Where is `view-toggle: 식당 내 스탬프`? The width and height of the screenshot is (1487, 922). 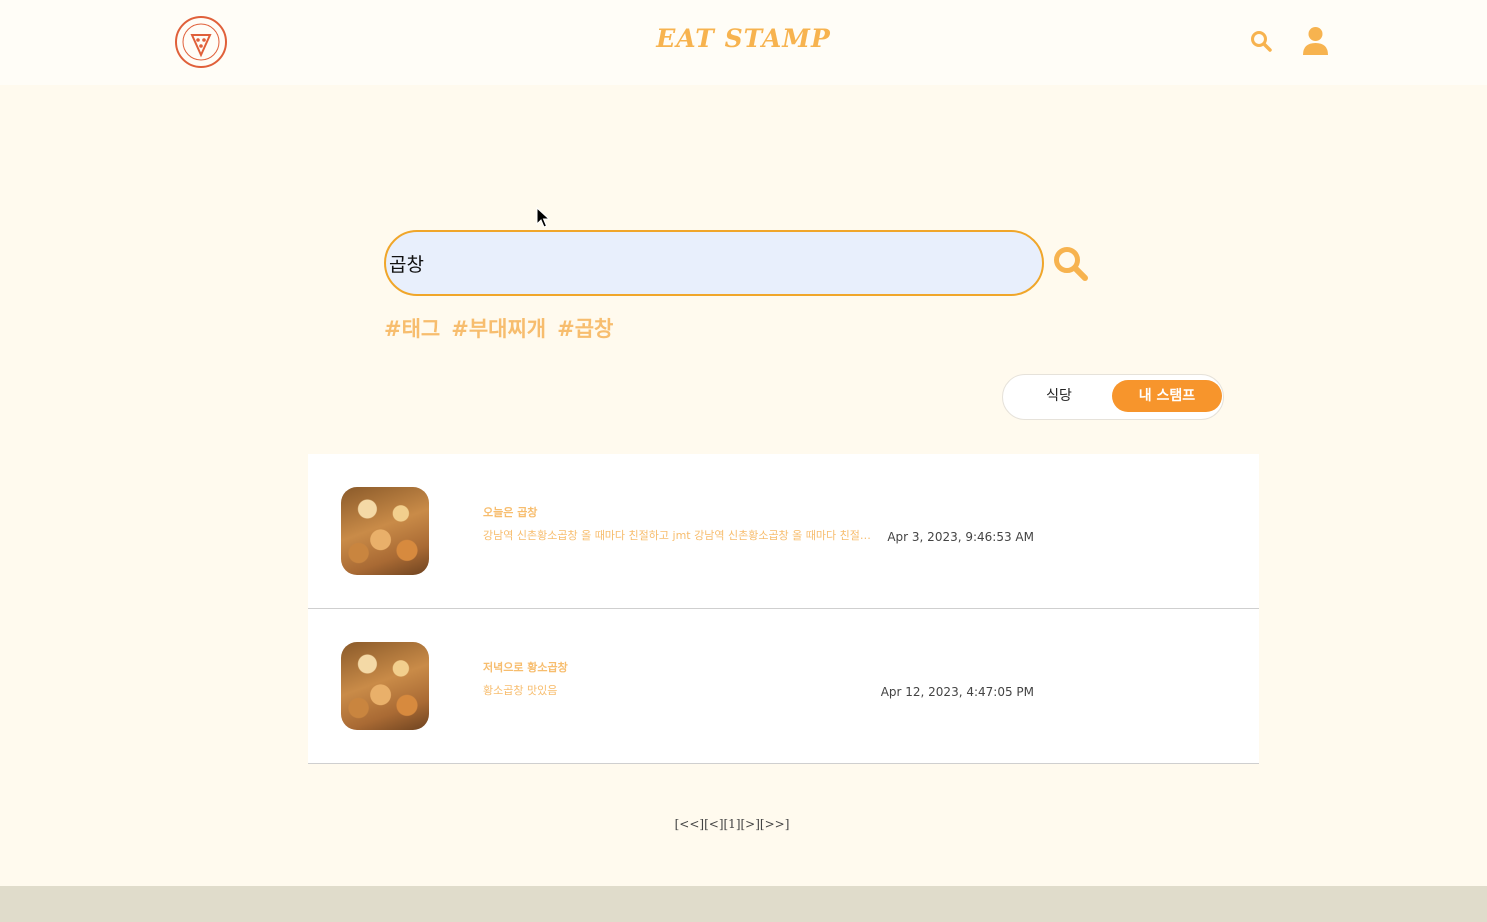 view-toggle: 식당 내 스탬프 is located at coordinates (1113, 397).